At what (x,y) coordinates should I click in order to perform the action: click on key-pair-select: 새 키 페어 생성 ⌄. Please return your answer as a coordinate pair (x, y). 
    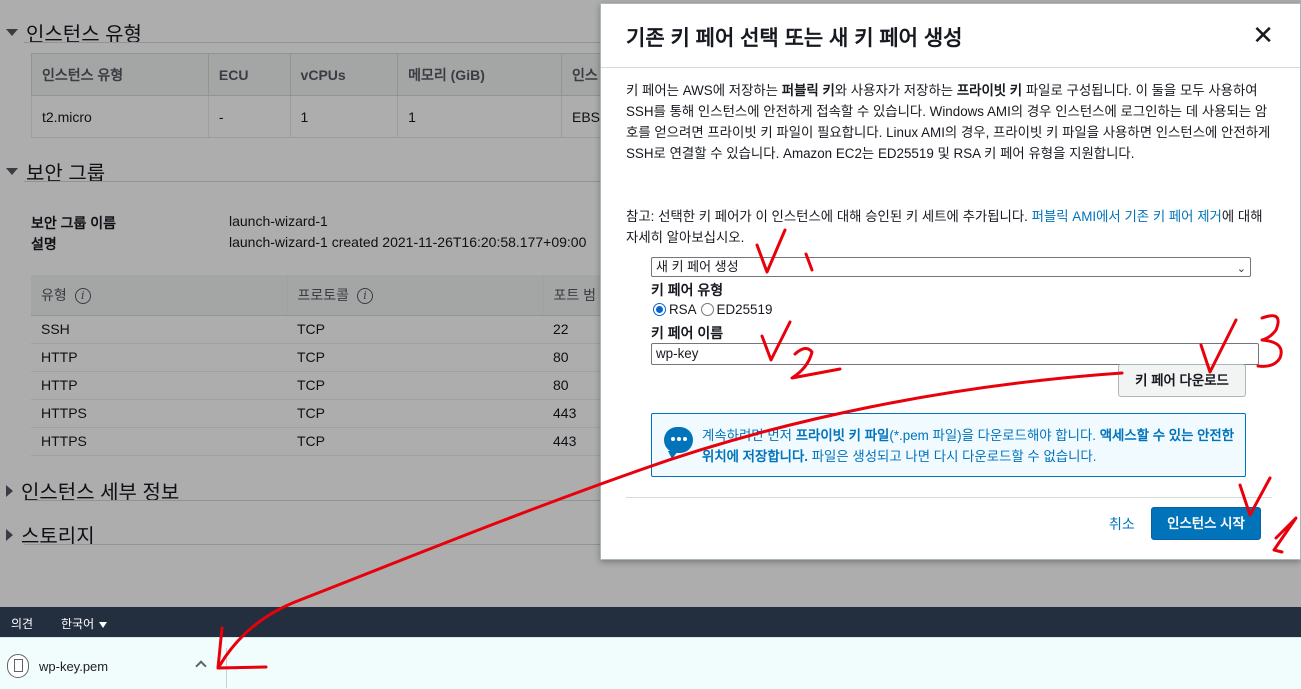
    Looking at the image, I should click on (951, 267).